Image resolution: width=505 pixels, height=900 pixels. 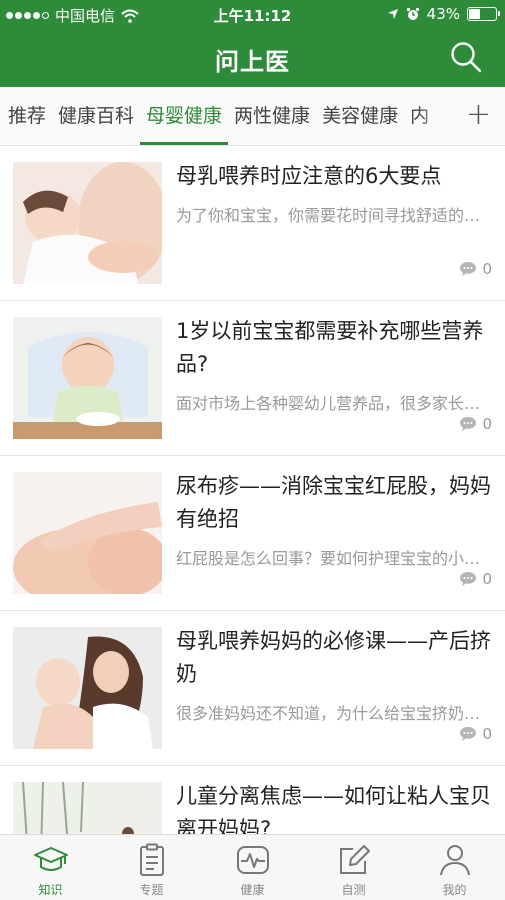 What do you see at coordinates (151, 890) in the screenshot?
I see `bottom-tab-label: 专题` at bounding box center [151, 890].